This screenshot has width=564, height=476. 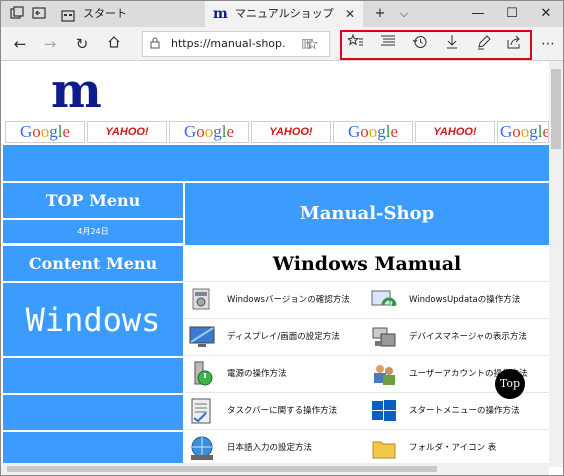 I want to click on list-item: 電源の操作方法, so click(x=276, y=373).